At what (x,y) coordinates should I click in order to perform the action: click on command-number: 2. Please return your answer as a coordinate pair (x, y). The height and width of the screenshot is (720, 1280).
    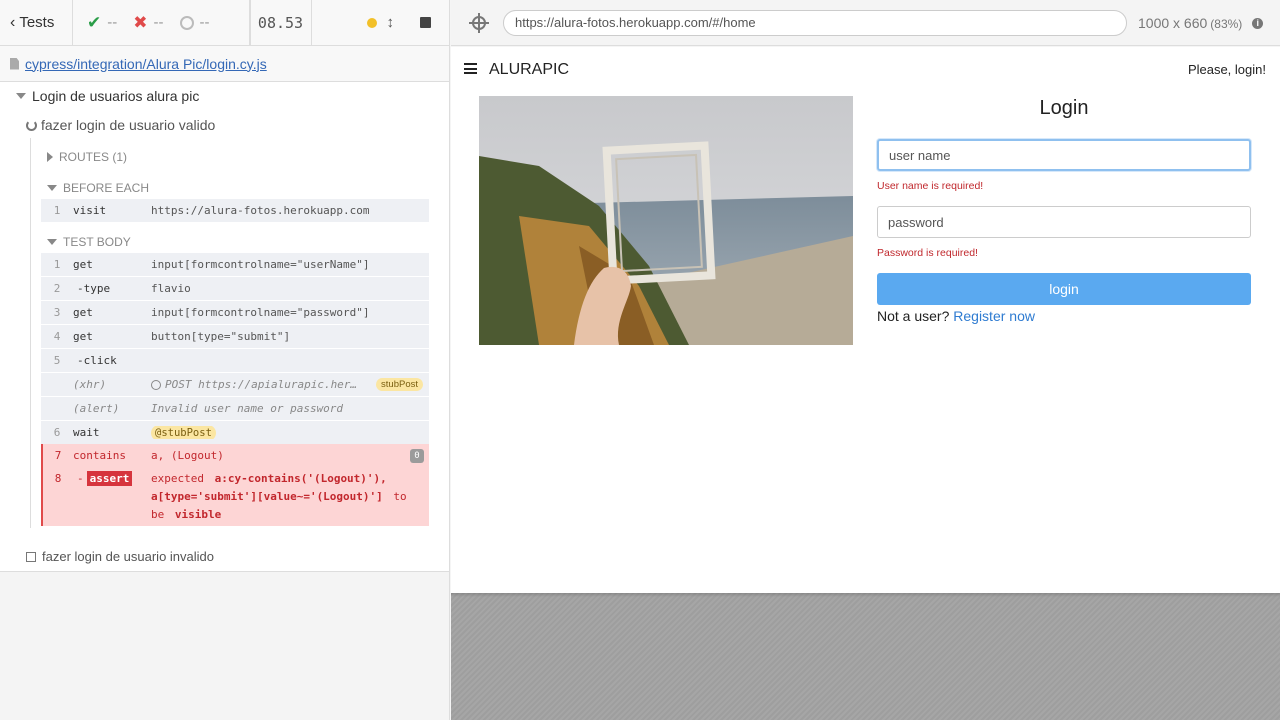
    Looking at the image, I should click on (57, 288).